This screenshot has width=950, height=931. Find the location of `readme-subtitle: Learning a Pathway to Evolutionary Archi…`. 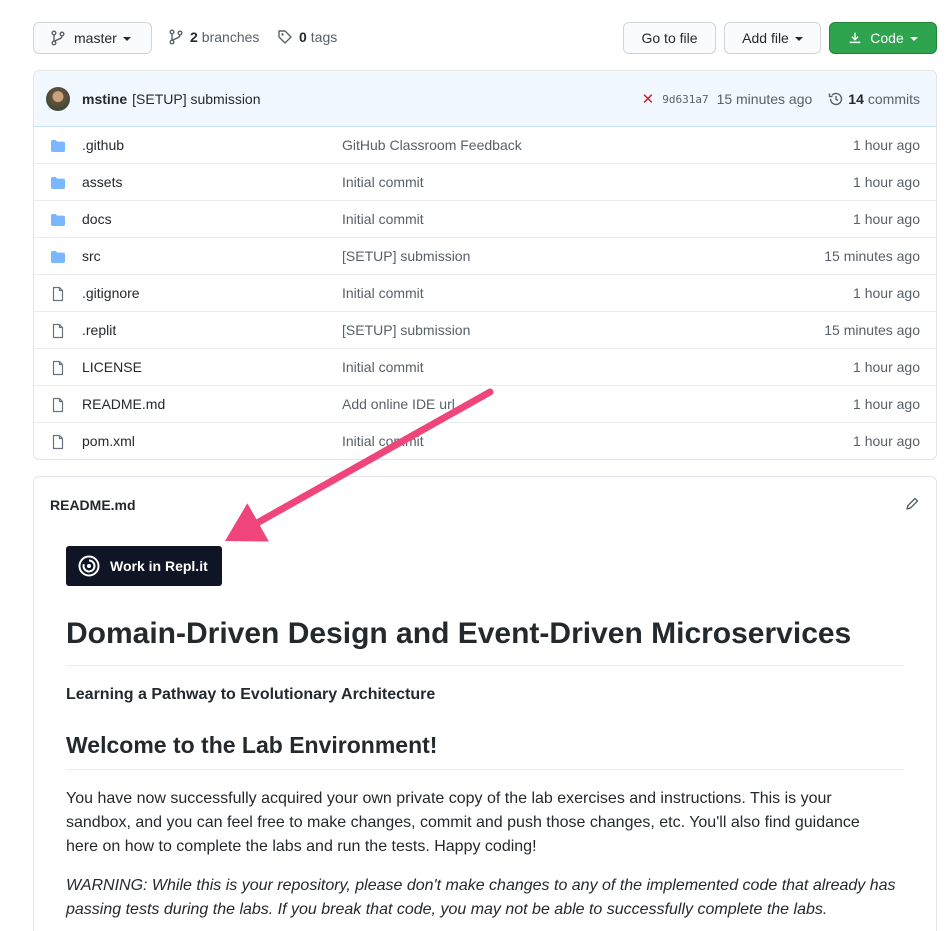

readme-subtitle: Learning a Pathway to Evolutionary Archi… is located at coordinates (251, 694).